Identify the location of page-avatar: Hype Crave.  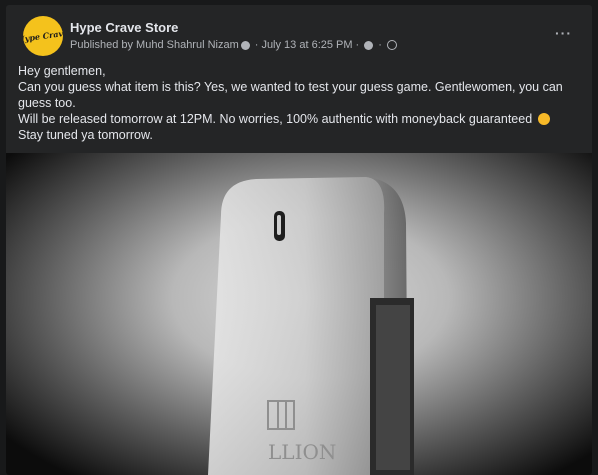
(43, 36).